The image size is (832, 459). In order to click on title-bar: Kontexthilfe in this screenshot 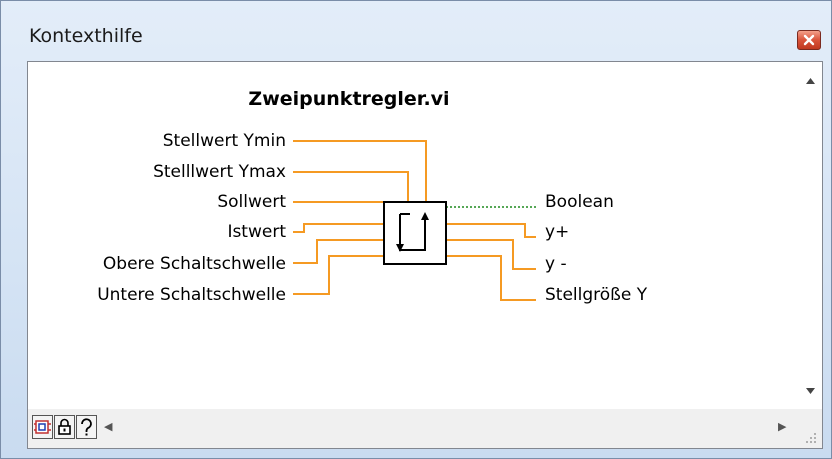, I will do `click(416, 31)`.